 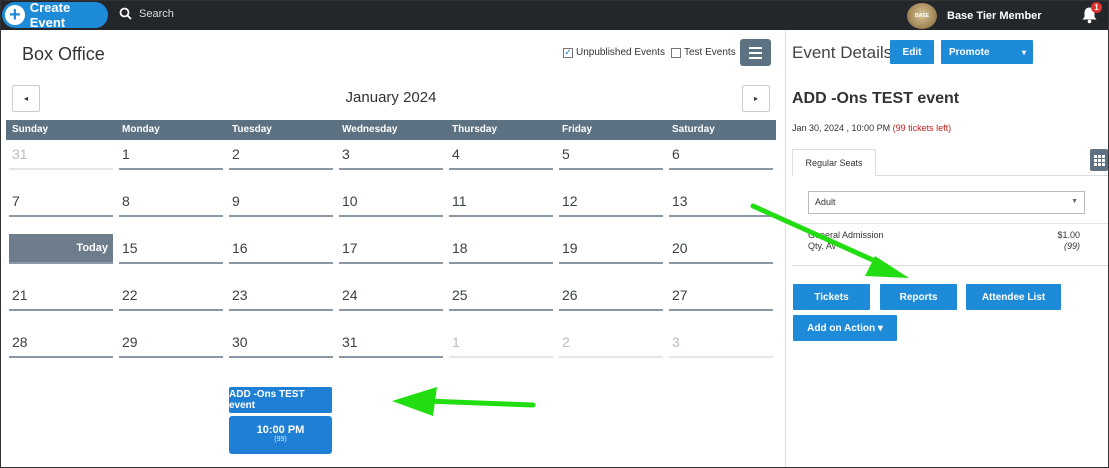 What do you see at coordinates (1013, 297) in the screenshot?
I see `attendee-list-button: Attendee List` at bounding box center [1013, 297].